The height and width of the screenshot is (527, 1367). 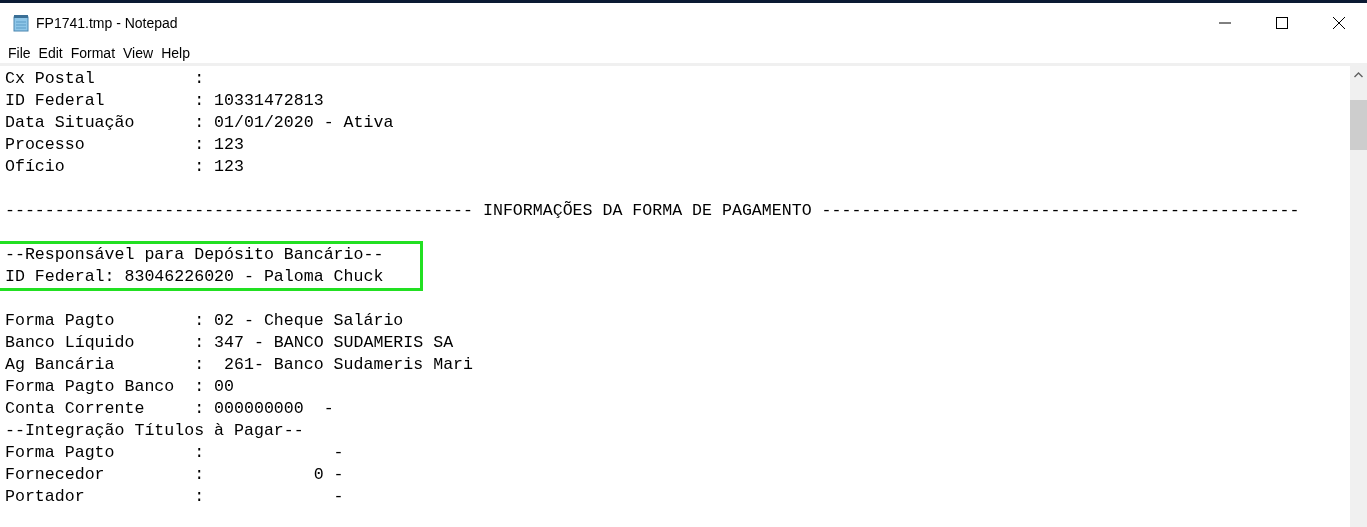 What do you see at coordinates (1339, 22) in the screenshot?
I see `close-icon` at bounding box center [1339, 22].